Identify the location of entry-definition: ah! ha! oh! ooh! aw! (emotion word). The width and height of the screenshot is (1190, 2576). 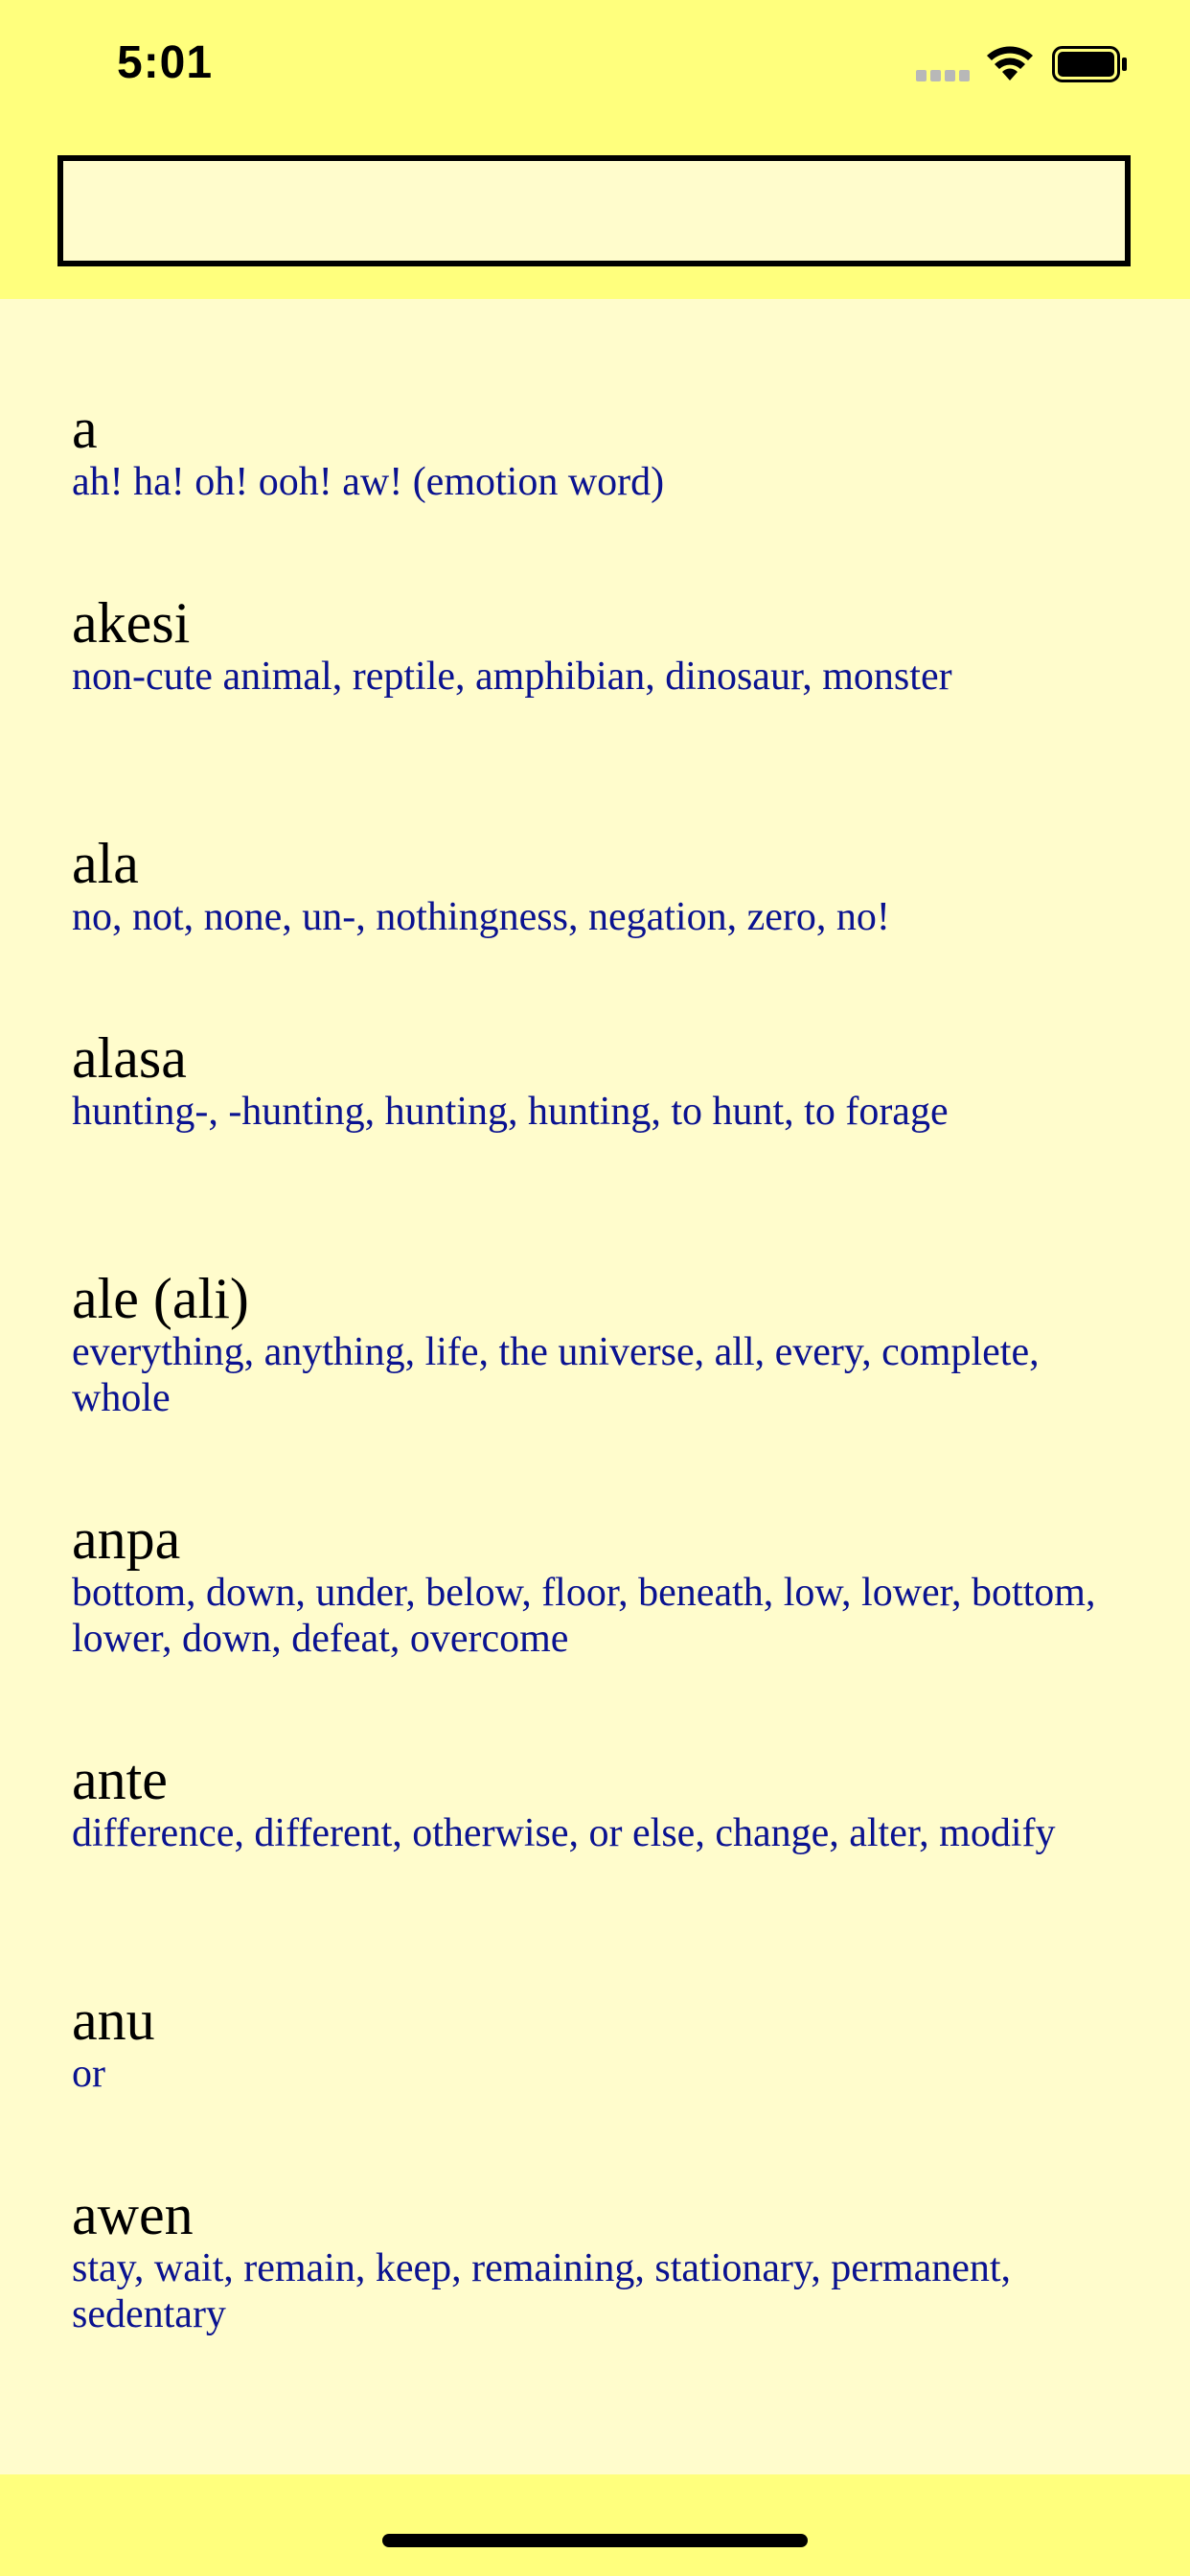
(369, 482).